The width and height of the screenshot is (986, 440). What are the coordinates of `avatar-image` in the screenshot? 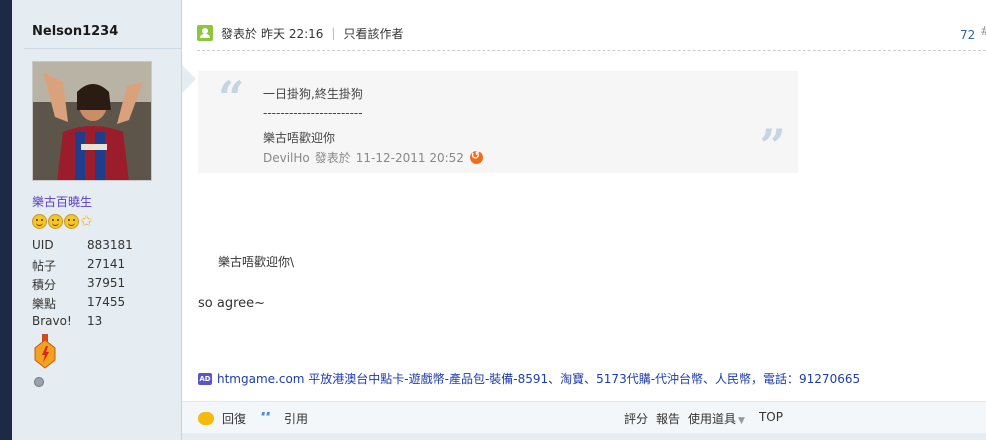 It's located at (92, 121).